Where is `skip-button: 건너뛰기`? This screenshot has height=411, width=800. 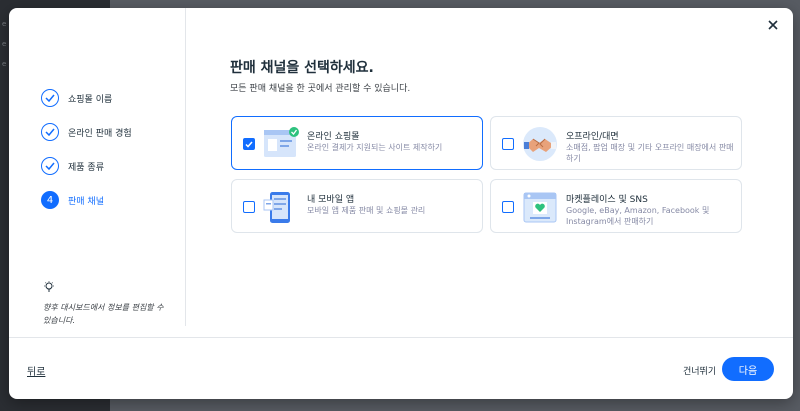
skip-button: 건너뛰기 is located at coordinates (699, 370).